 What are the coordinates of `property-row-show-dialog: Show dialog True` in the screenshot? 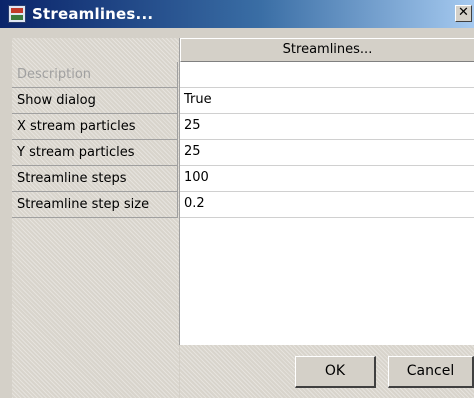 It's located at (243, 101).